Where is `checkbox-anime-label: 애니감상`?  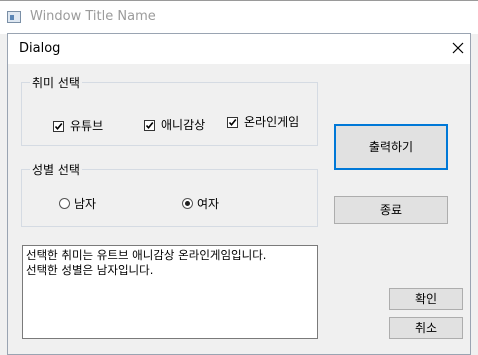
checkbox-anime-label: 애니감상 is located at coordinates (183, 124).